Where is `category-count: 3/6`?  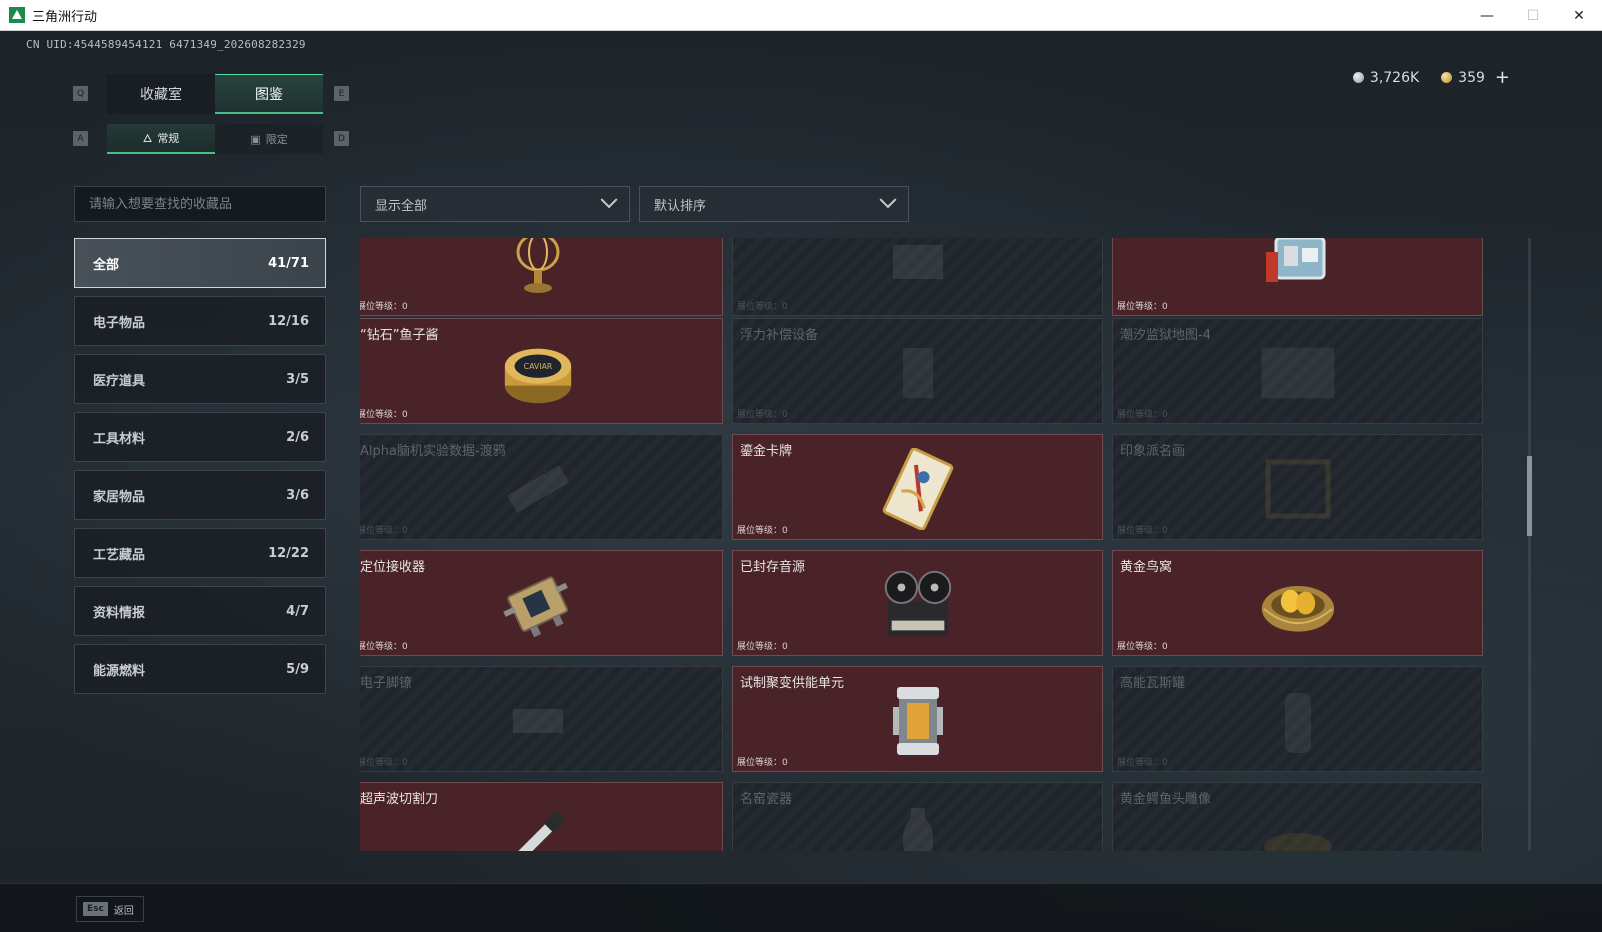
category-count: 3/6 is located at coordinates (297, 495).